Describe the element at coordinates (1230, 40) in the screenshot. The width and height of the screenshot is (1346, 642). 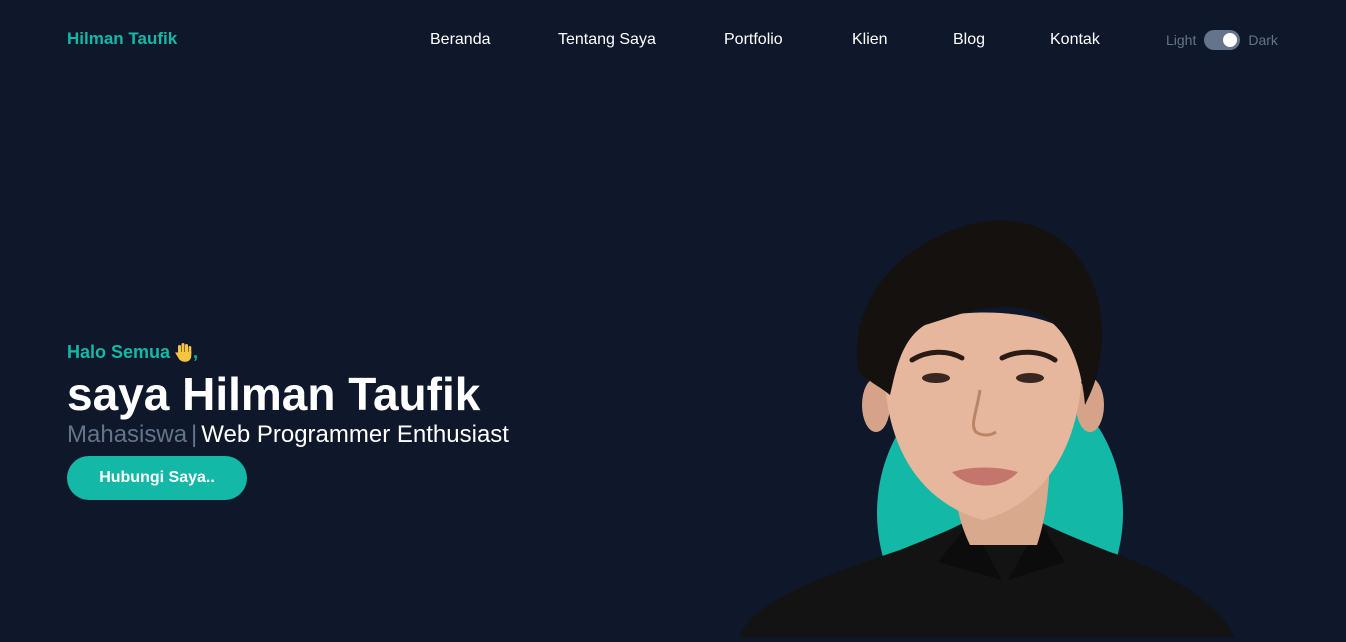
I see `toggle-knob` at that location.